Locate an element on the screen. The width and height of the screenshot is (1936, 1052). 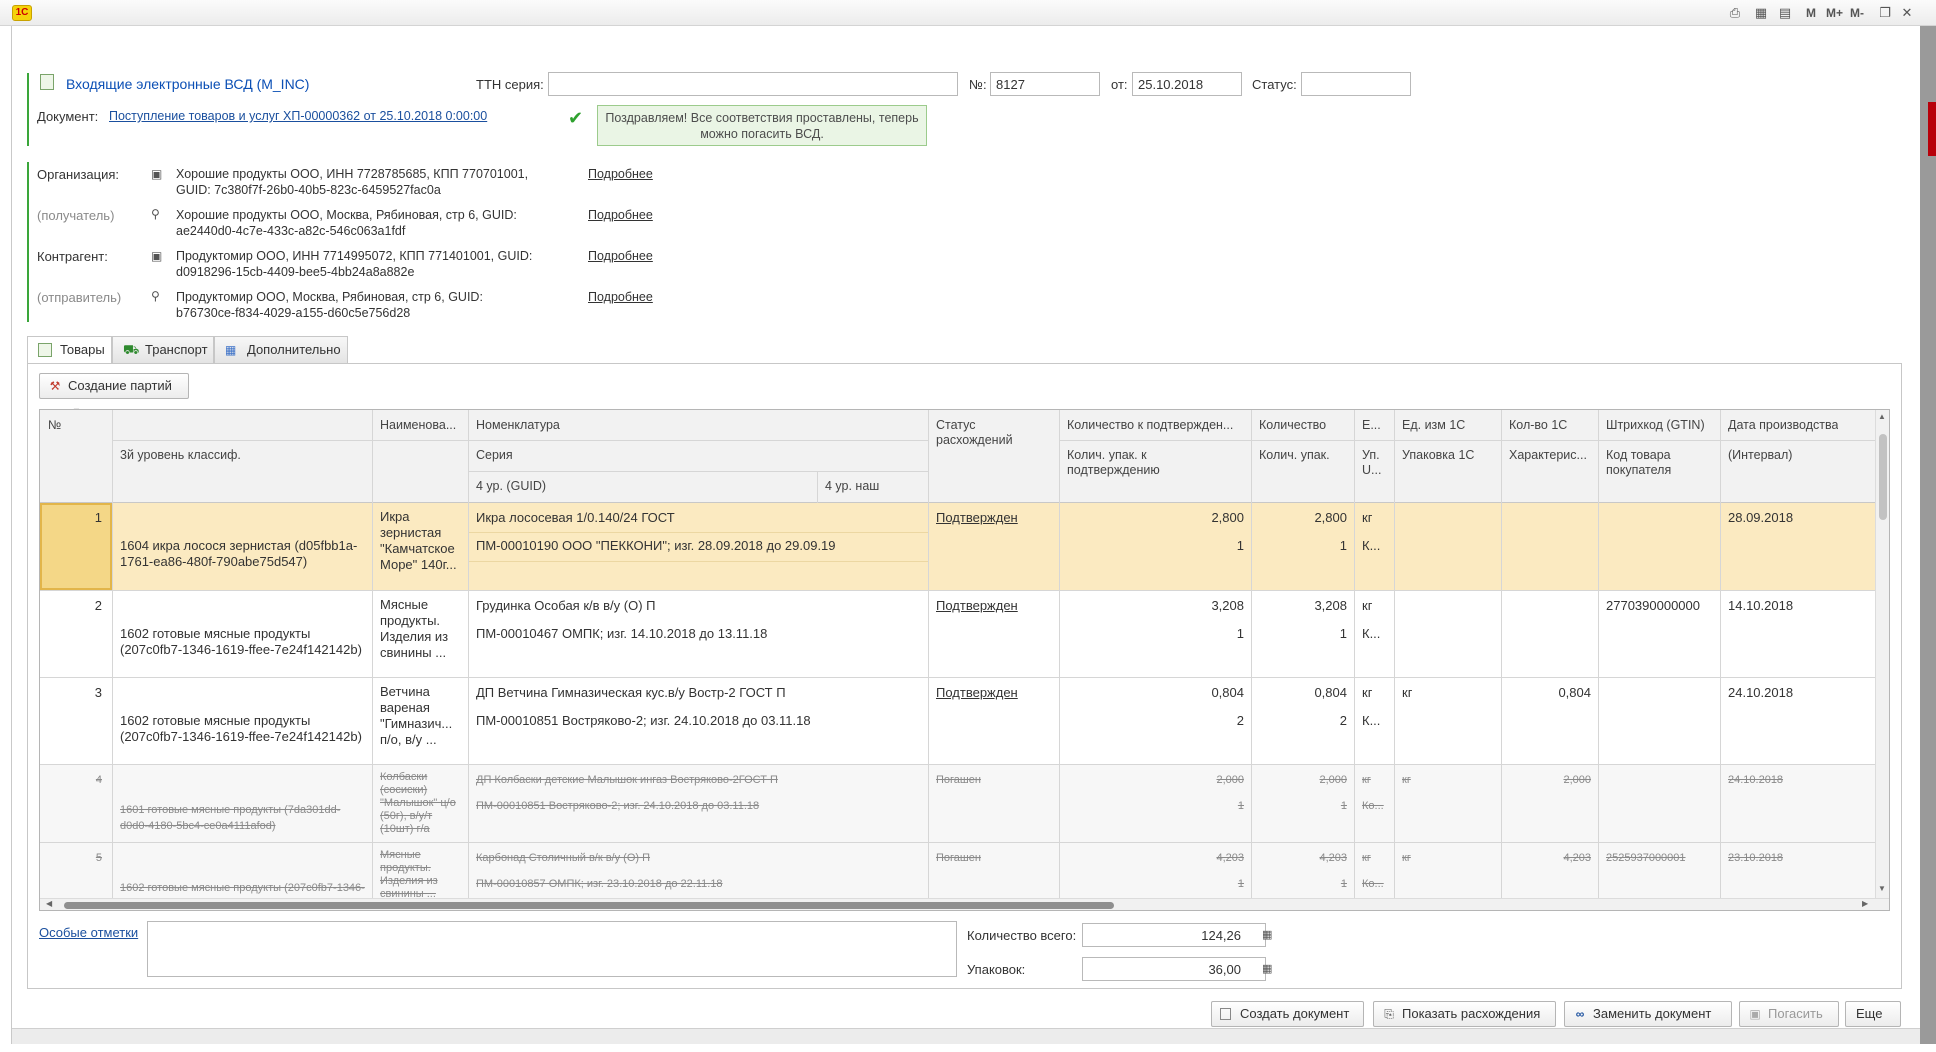
organization-details-link: Подробнее is located at coordinates (620, 174).